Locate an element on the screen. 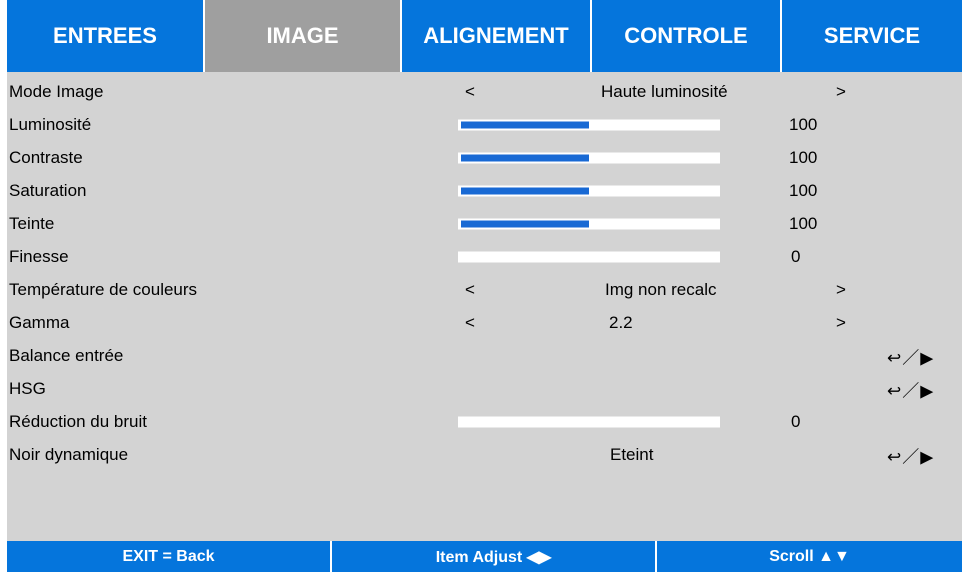 This screenshot has height=572, width=967. saturation-slider is located at coordinates (589, 190).